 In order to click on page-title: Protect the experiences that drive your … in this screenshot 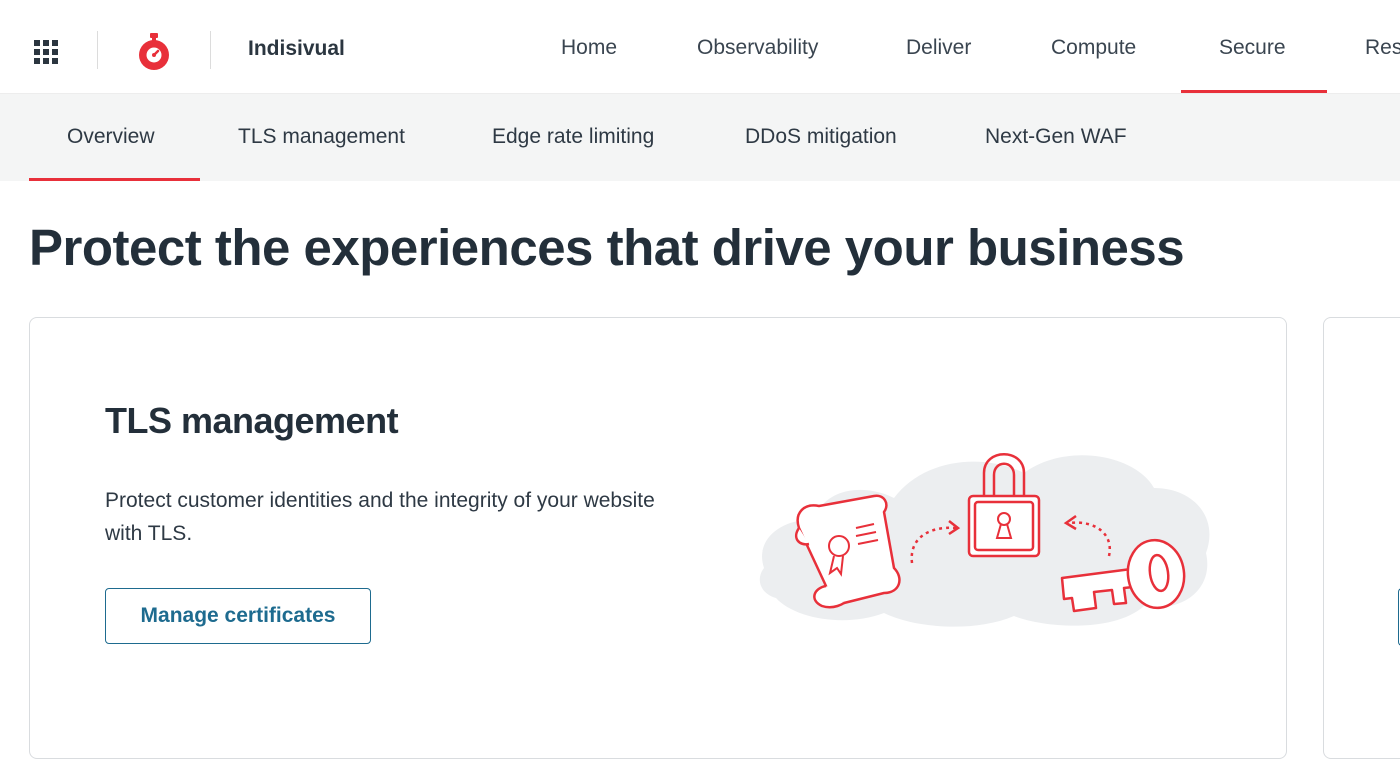, I will do `click(607, 247)`.